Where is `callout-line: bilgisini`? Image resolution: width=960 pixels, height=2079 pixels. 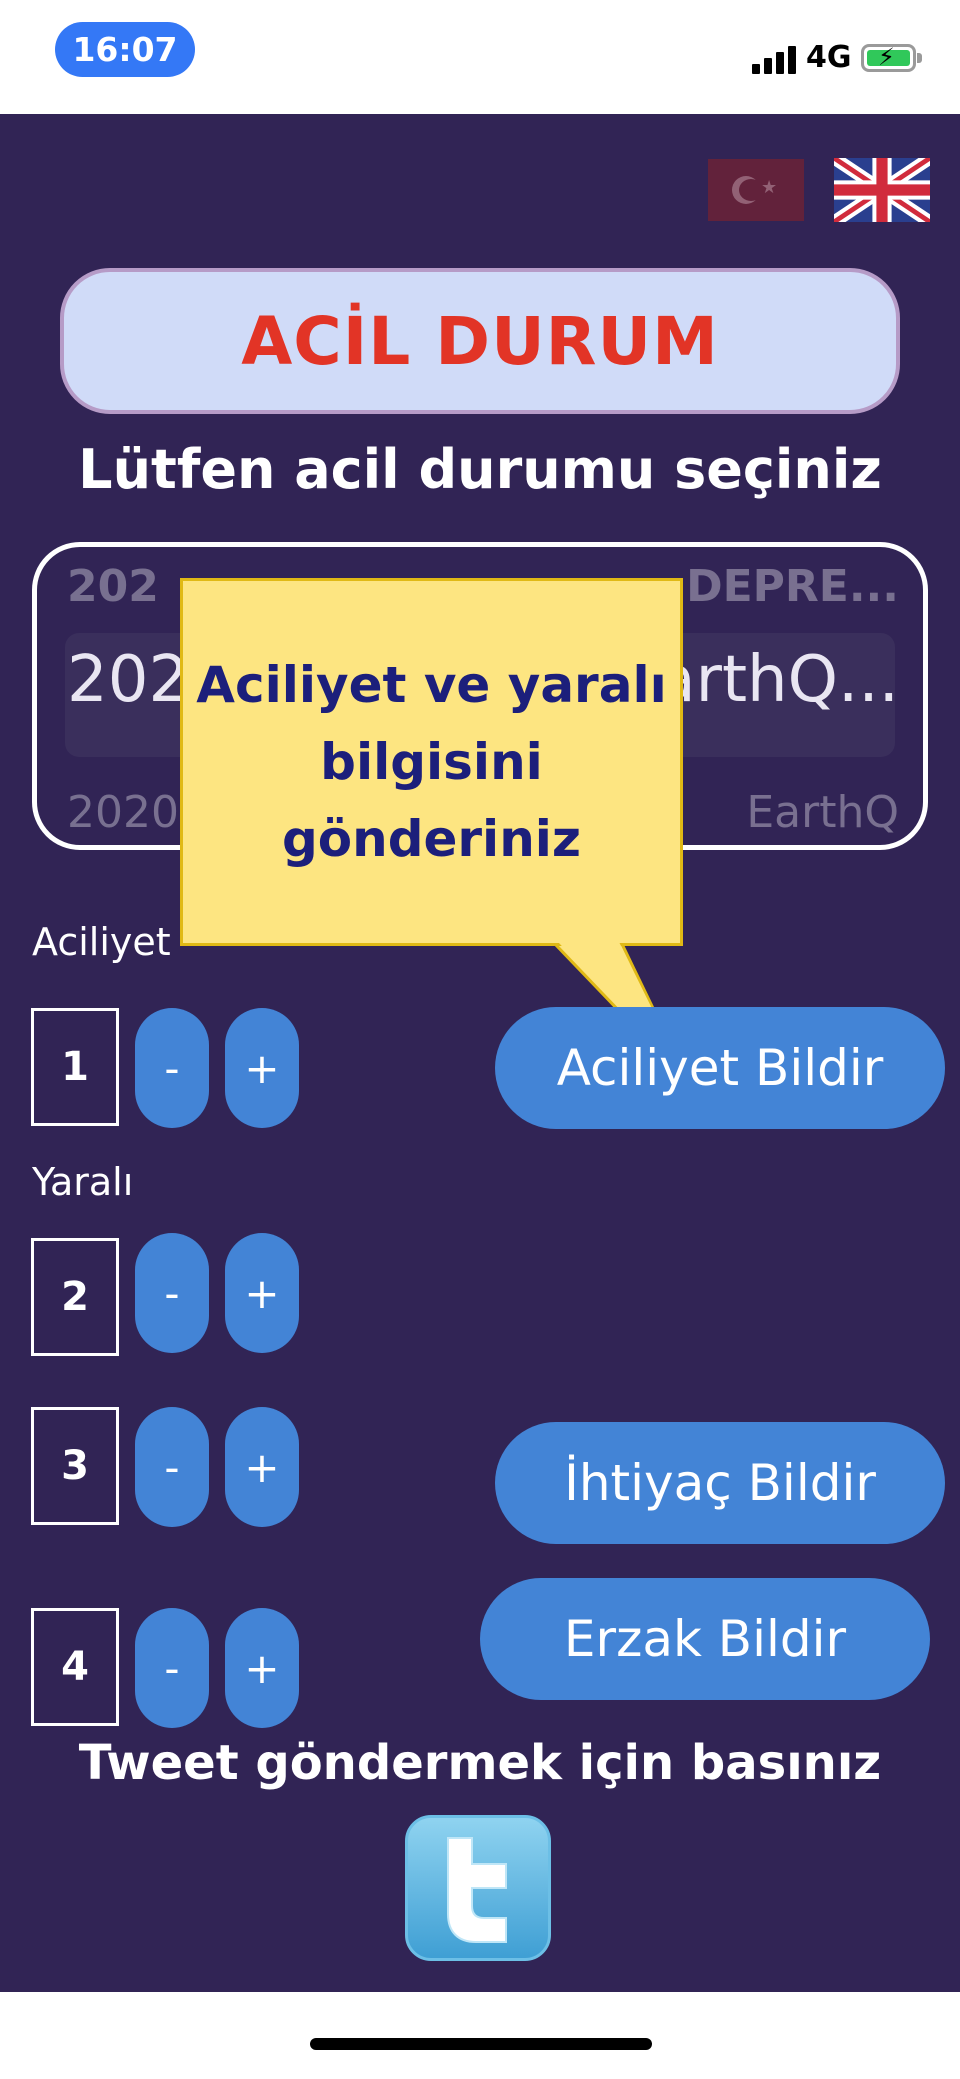
callout-line: bilgisini is located at coordinates (431, 761).